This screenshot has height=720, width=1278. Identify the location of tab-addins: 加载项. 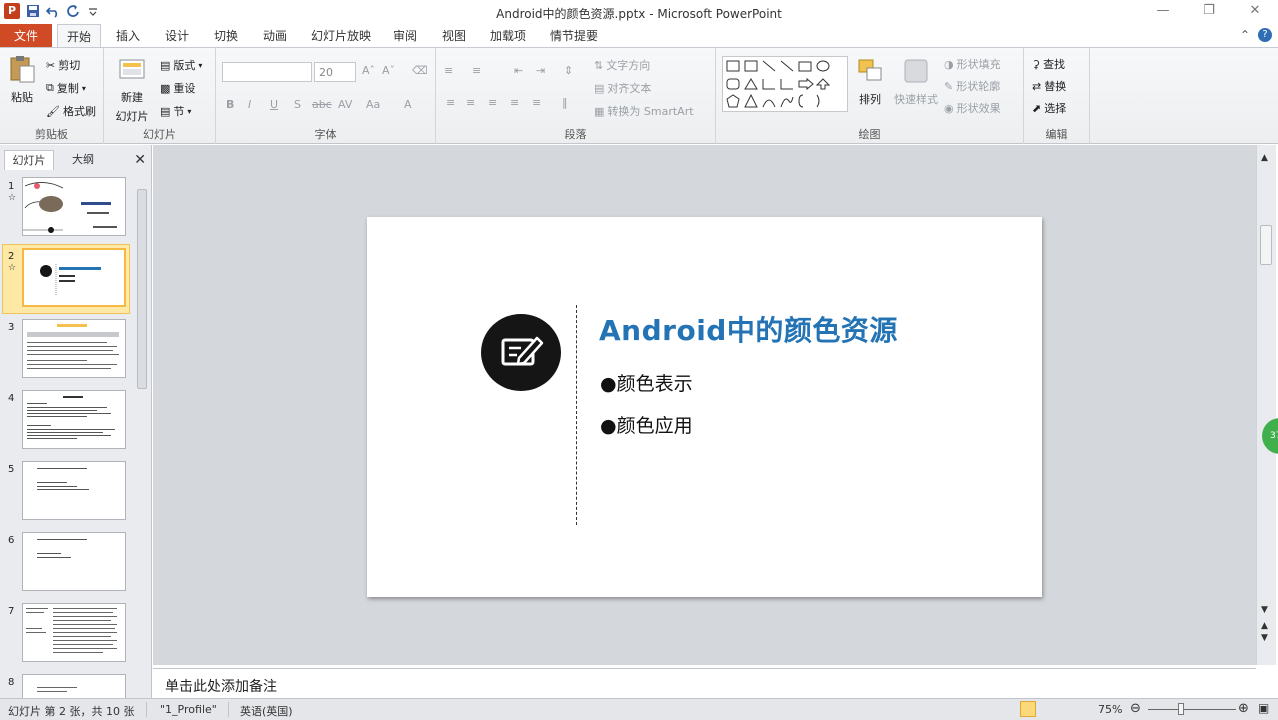
(508, 36).